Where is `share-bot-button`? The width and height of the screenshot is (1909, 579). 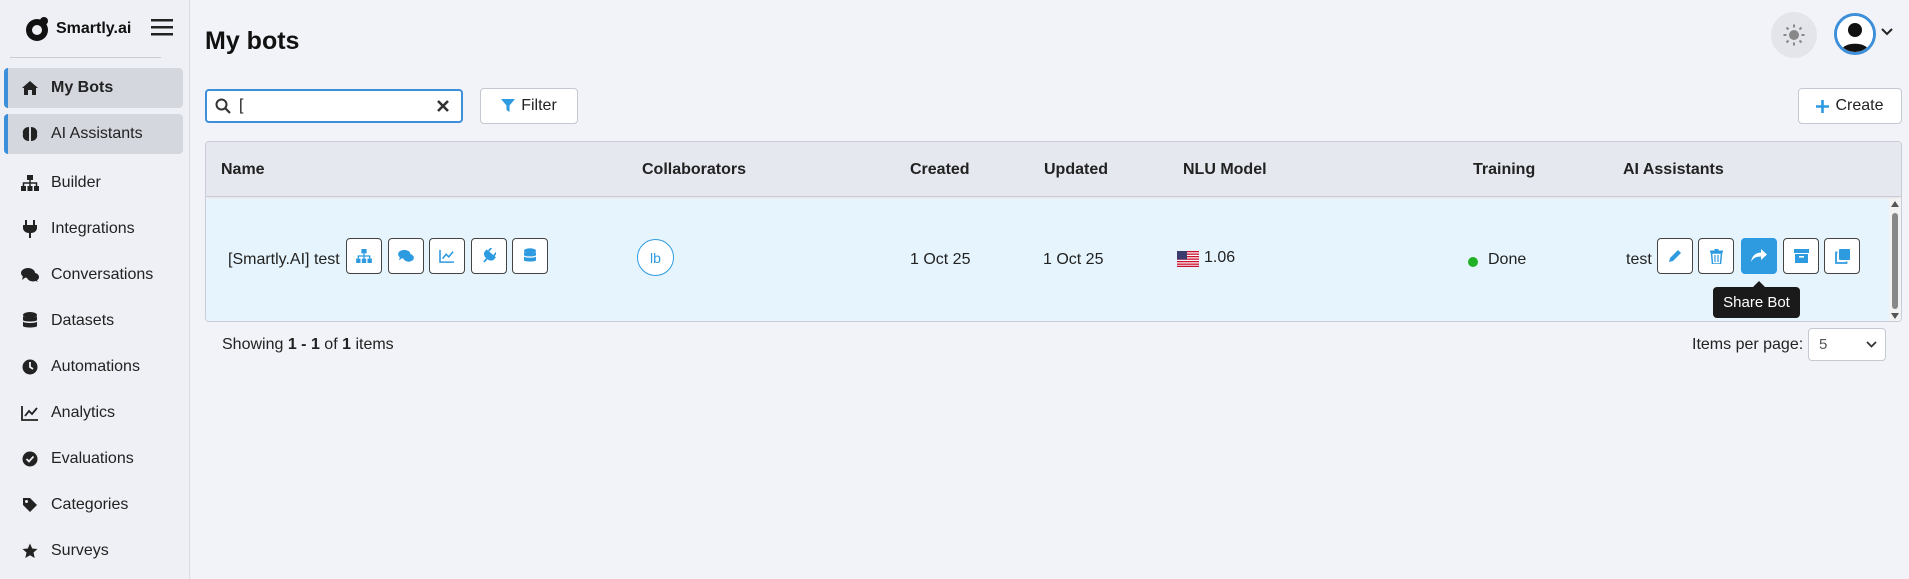
share-bot-button is located at coordinates (1759, 256).